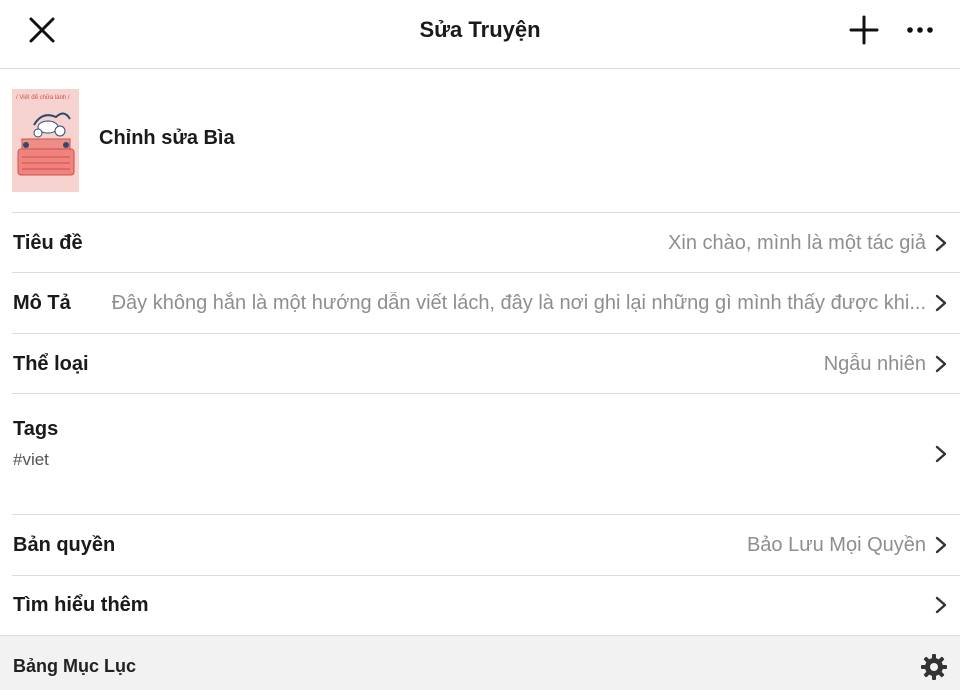 This screenshot has width=960, height=690. Describe the element at coordinates (480, 605) in the screenshot. I see `learn-more-row: Tìm hiểu thêm` at that location.